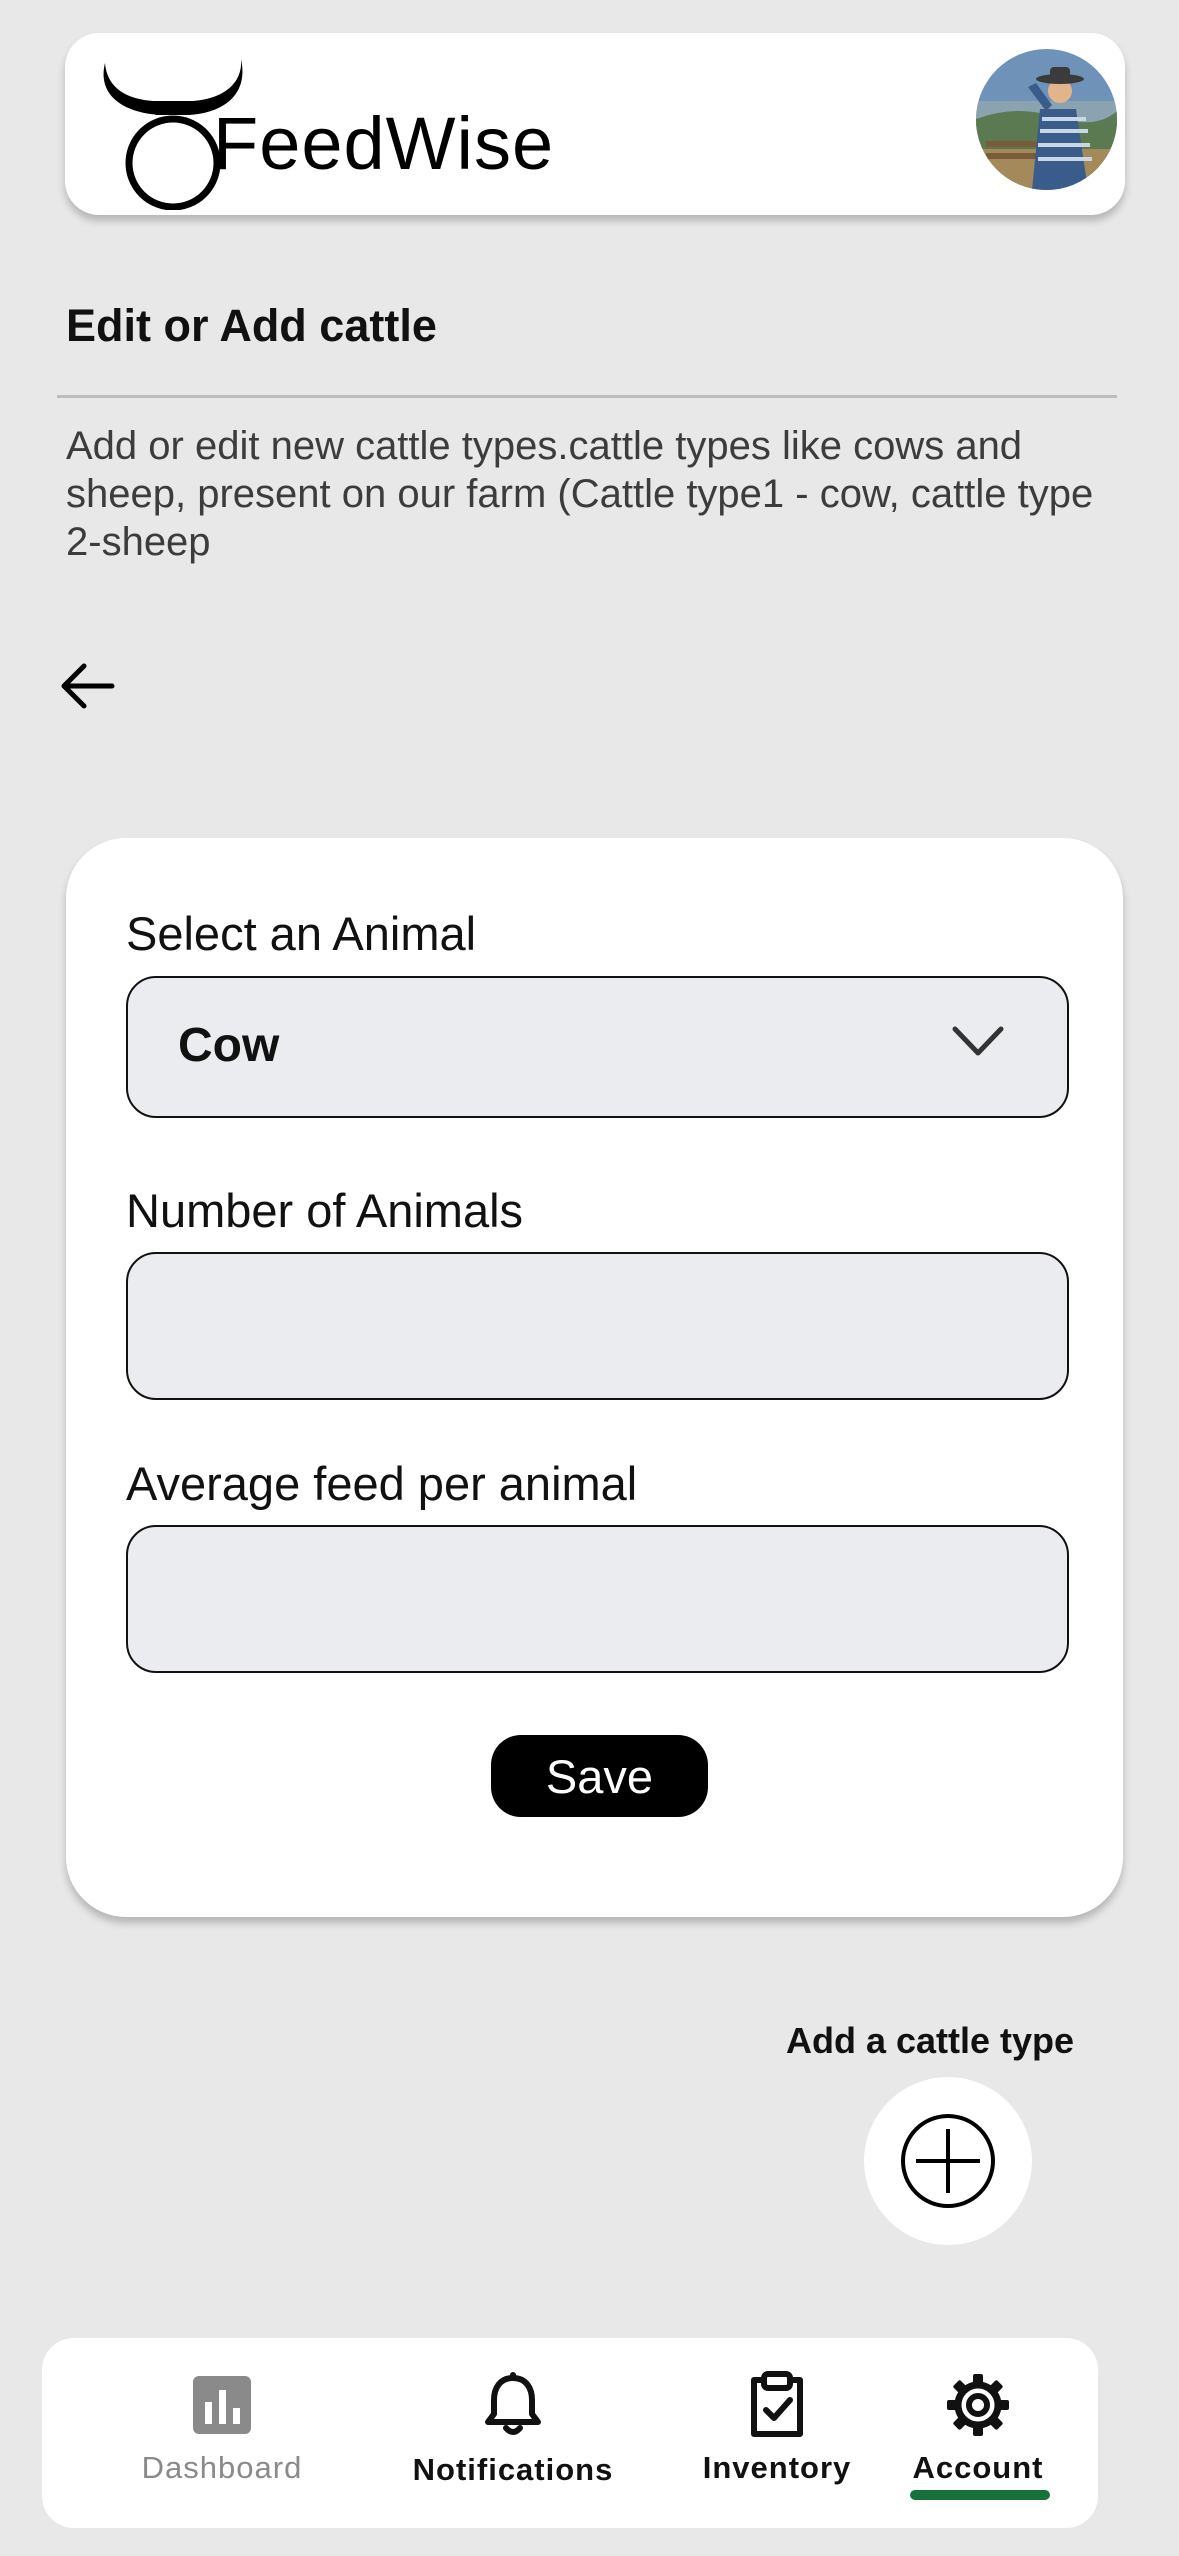  I want to click on divider, so click(587, 396).